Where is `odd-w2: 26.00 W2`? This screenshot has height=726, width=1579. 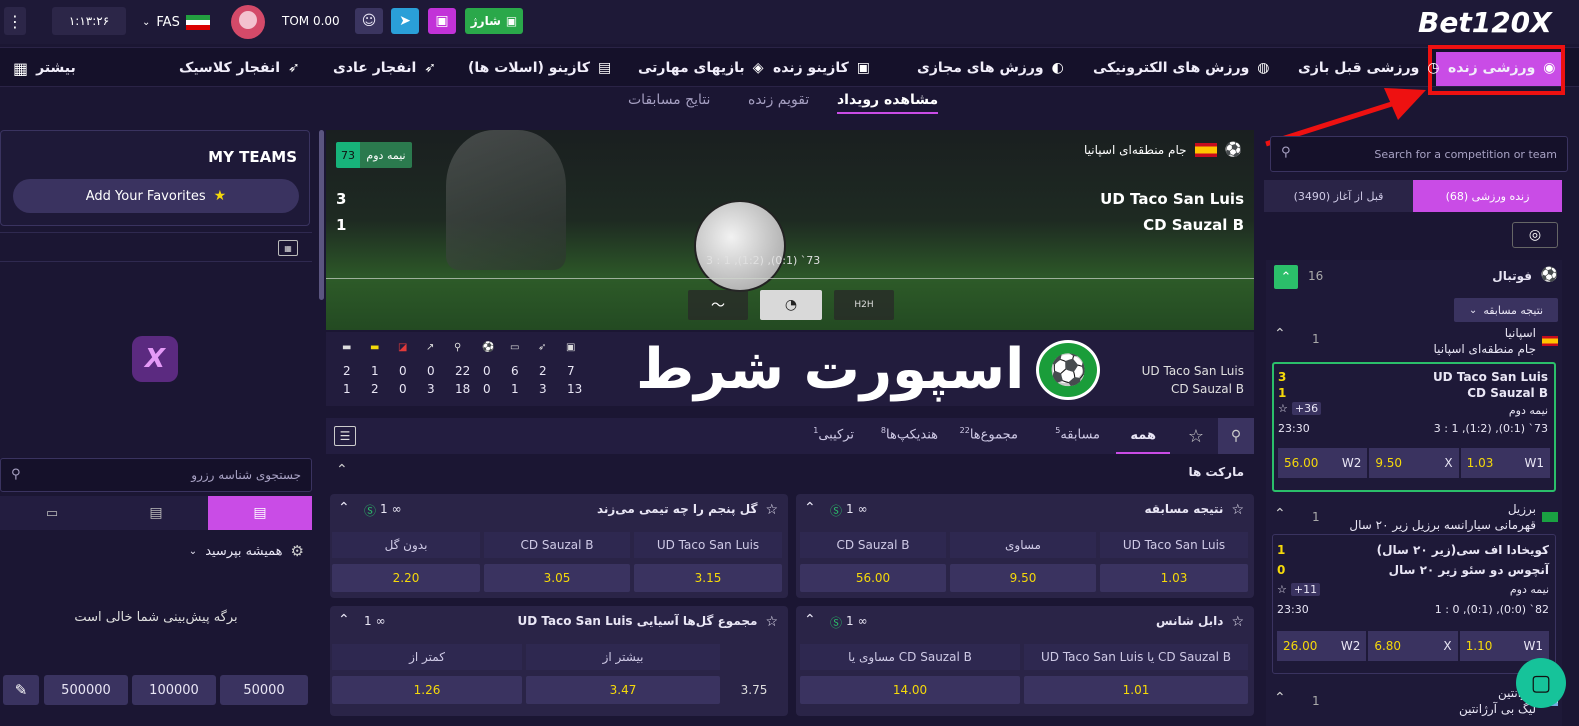
odd-w2: 26.00 W2 is located at coordinates (1322, 646).